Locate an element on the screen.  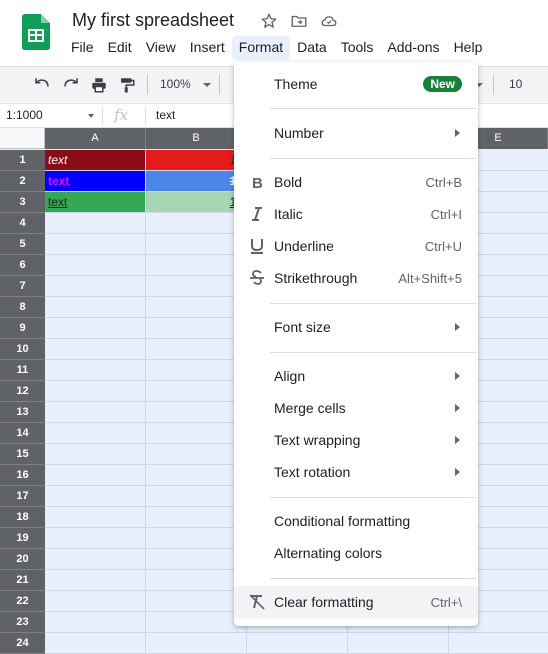
menu-item-bold: B Bold Ctrl+B is located at coordinates (356, 182).